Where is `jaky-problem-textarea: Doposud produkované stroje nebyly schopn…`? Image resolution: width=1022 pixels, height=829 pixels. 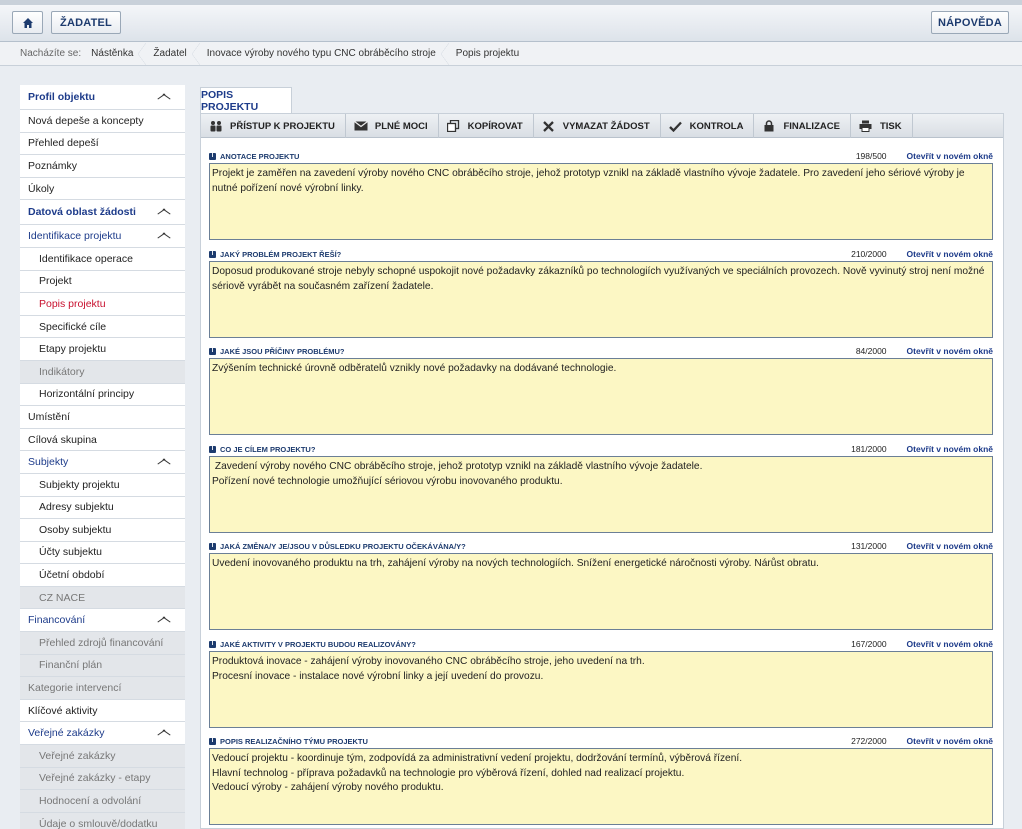
jaky-problem-textarea: Doposud produkované stroje nebyly schopn… is located at coordinates (601, 299).